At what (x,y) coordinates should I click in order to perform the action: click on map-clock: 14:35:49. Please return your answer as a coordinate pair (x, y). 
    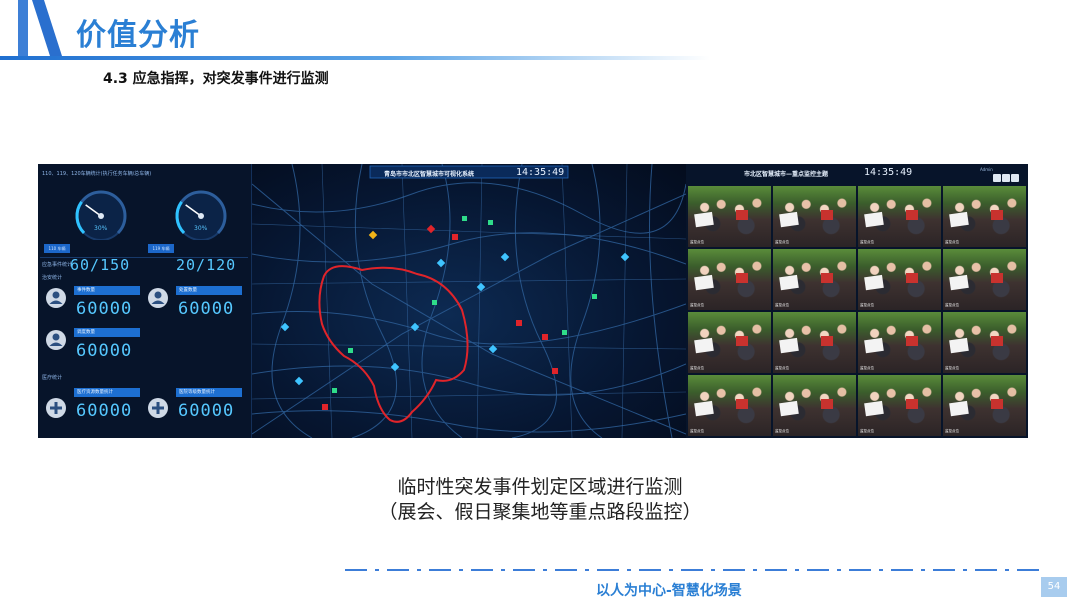
    Looking at the image, I should click on (540, 172).